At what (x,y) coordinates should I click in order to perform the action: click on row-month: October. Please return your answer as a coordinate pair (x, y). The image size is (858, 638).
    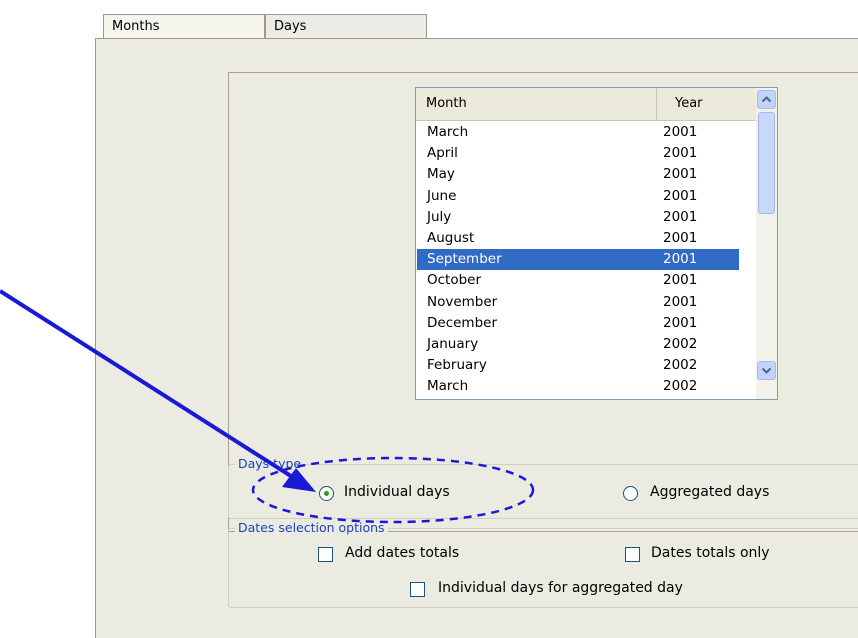
    Looking at the image, I should click on (454, 280).